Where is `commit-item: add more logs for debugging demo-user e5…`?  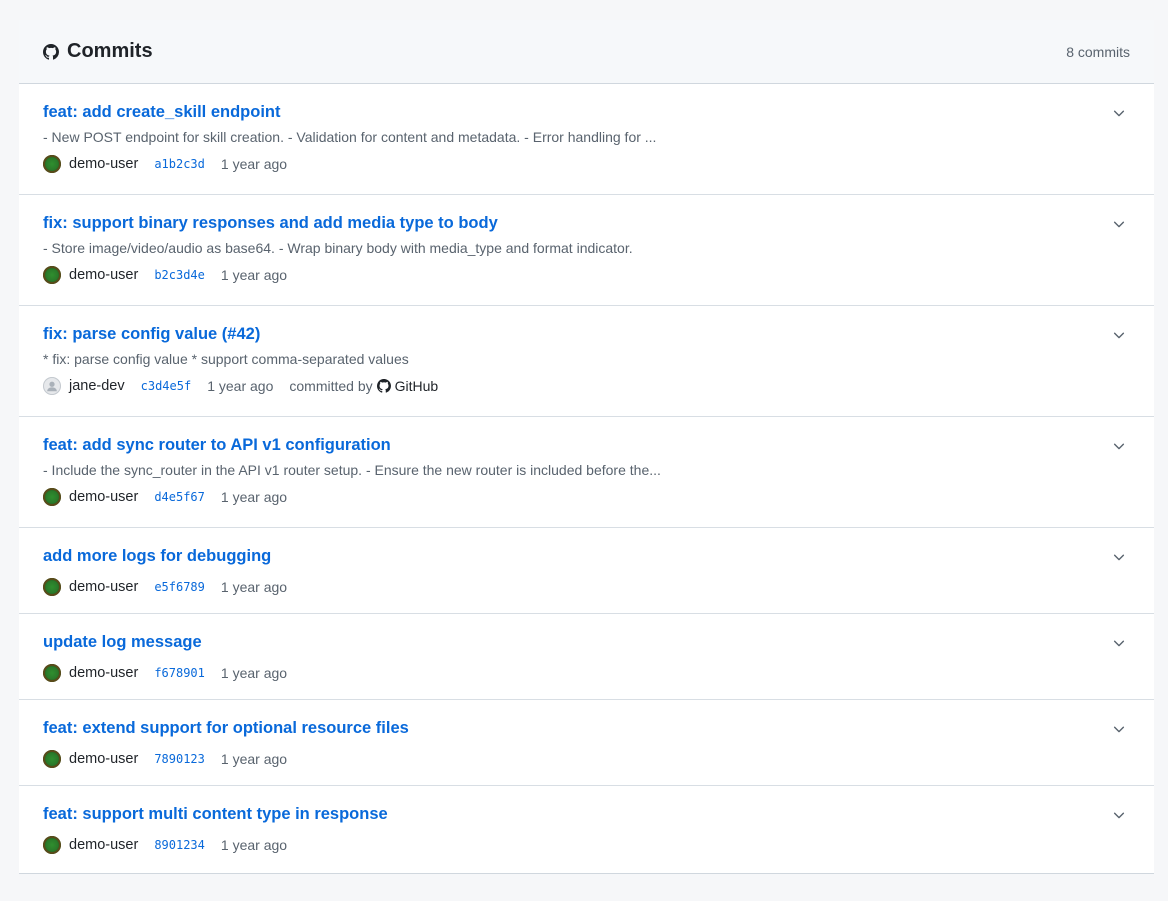
commit-item: add more logs for debugging demo-user e5… is located at coordinates (586, 571).